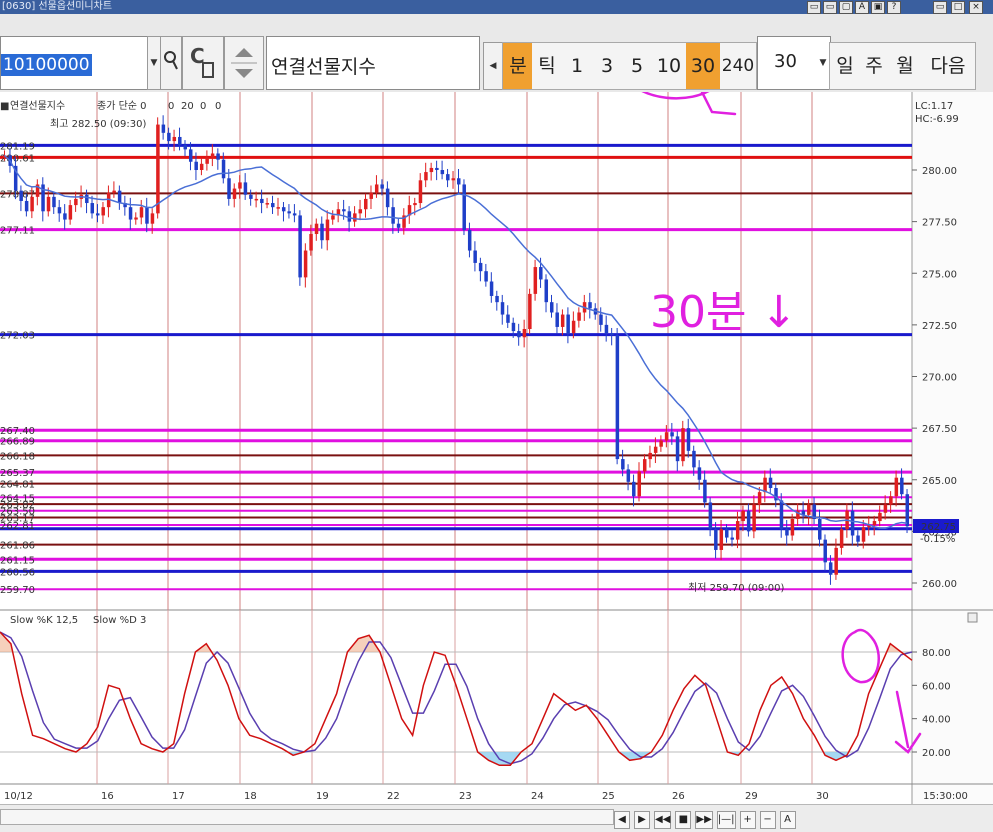 The height and width of the screenshot is (832, 993). What do you see at coordinates (846, 7) in the screenshot?
I see `window-button-3: ▢` at bounding box center [846, 7].